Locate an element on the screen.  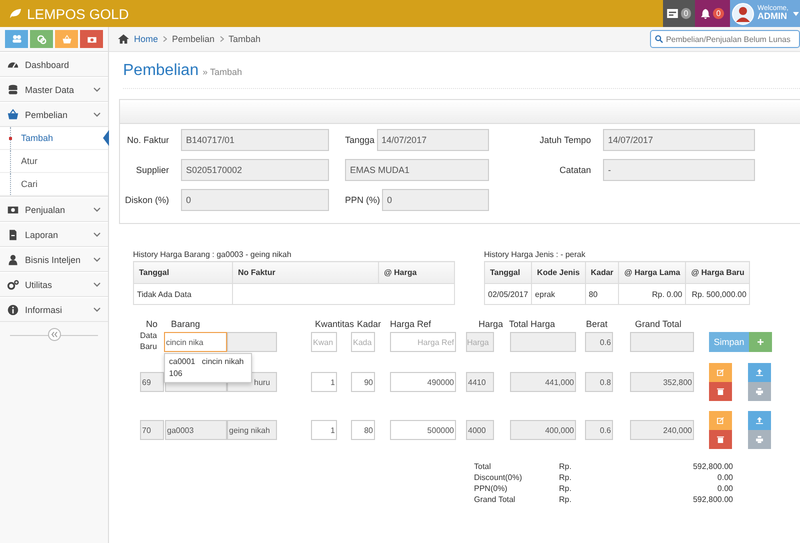
notifications-button: 0 is located at coordinates (712, 13).